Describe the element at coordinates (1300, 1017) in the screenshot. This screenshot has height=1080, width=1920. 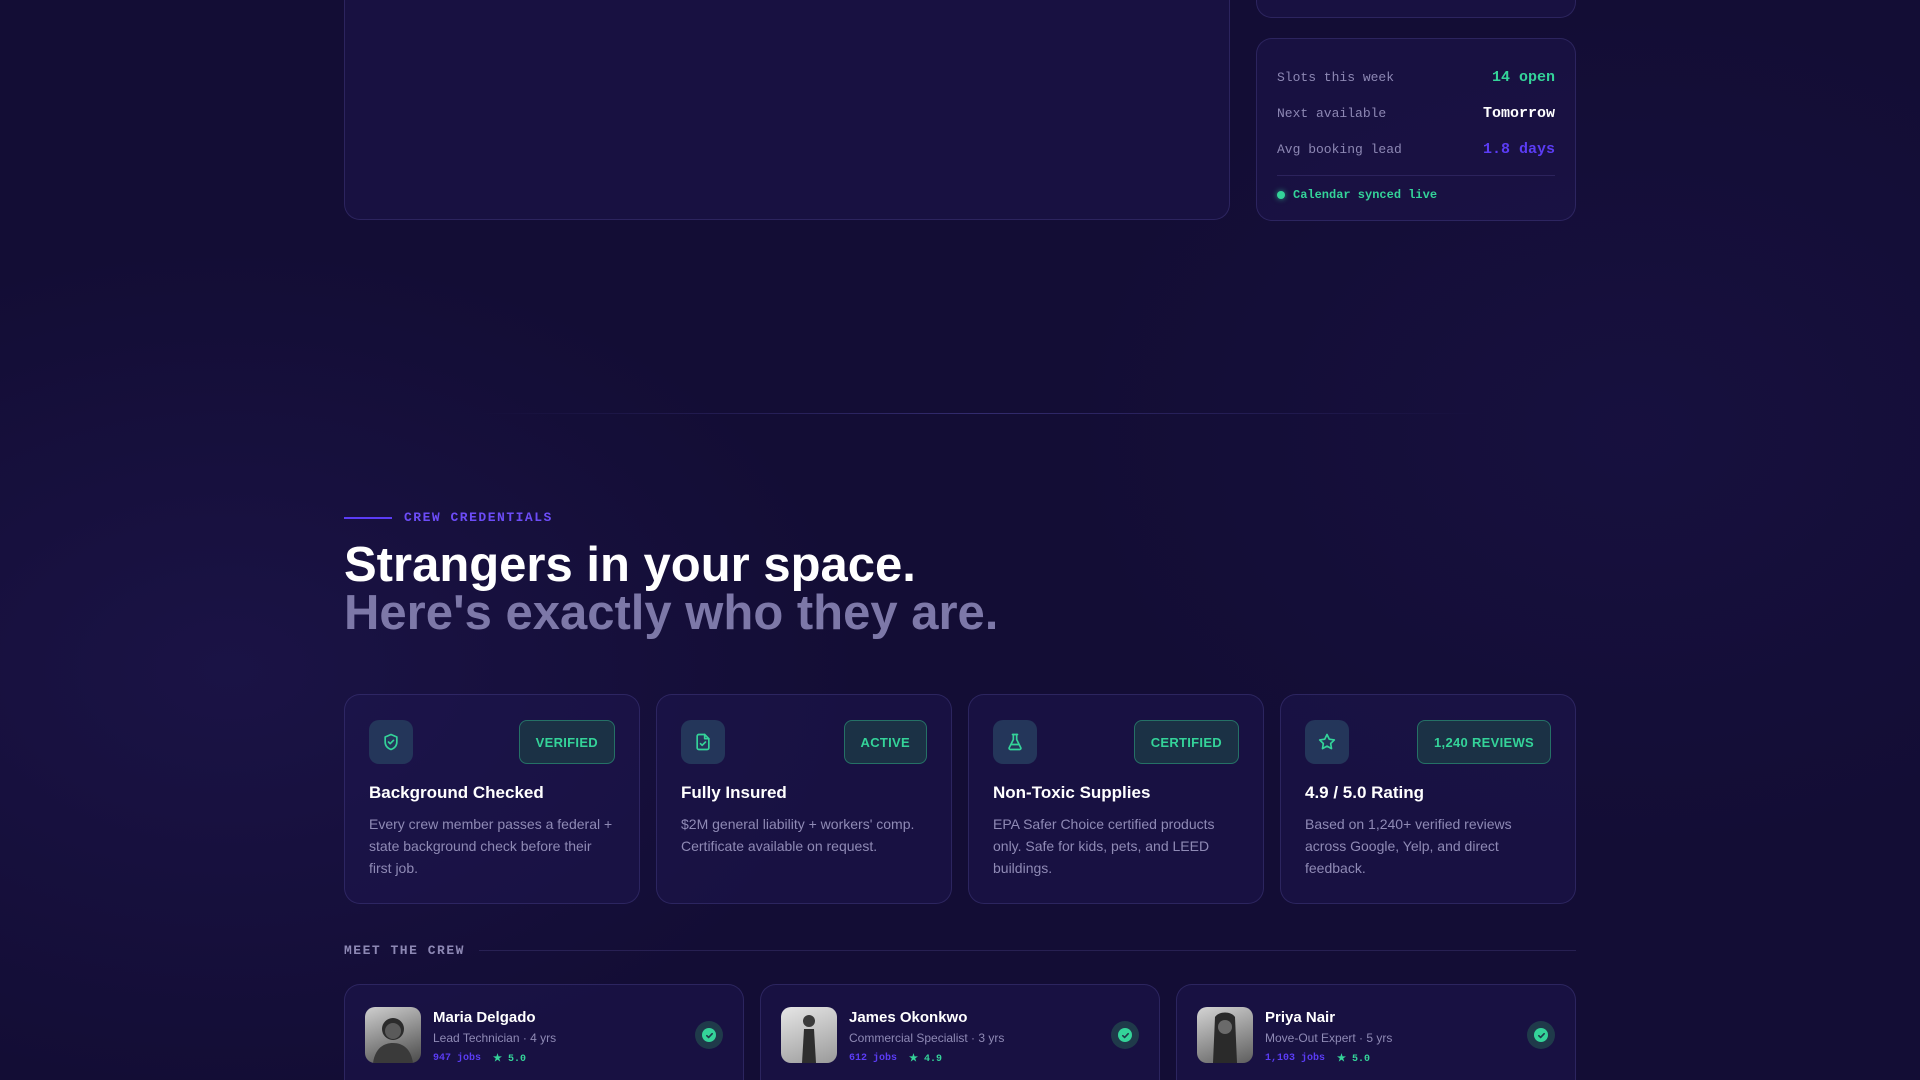
I see `crew-name: Priya Nair` at that location.